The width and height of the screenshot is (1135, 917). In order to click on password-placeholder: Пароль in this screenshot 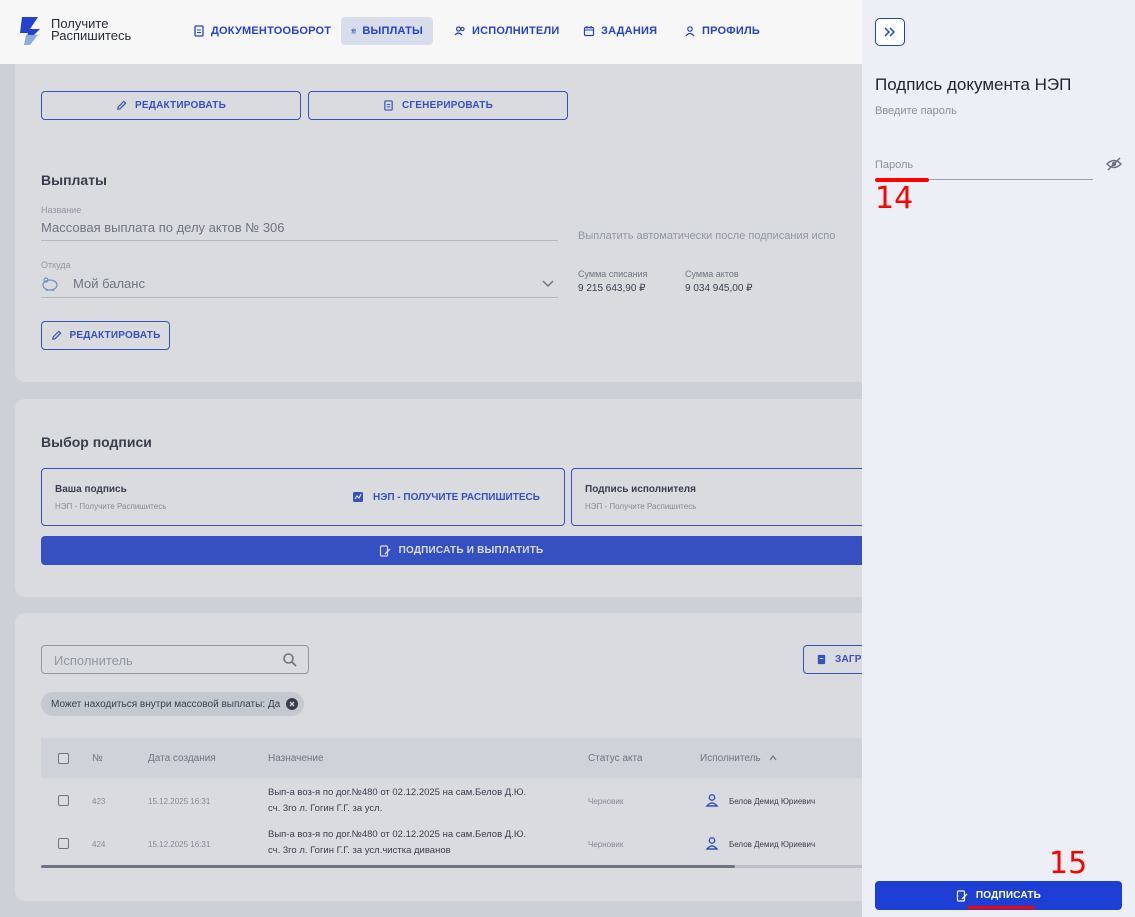, I will do `click(894, 165)`.